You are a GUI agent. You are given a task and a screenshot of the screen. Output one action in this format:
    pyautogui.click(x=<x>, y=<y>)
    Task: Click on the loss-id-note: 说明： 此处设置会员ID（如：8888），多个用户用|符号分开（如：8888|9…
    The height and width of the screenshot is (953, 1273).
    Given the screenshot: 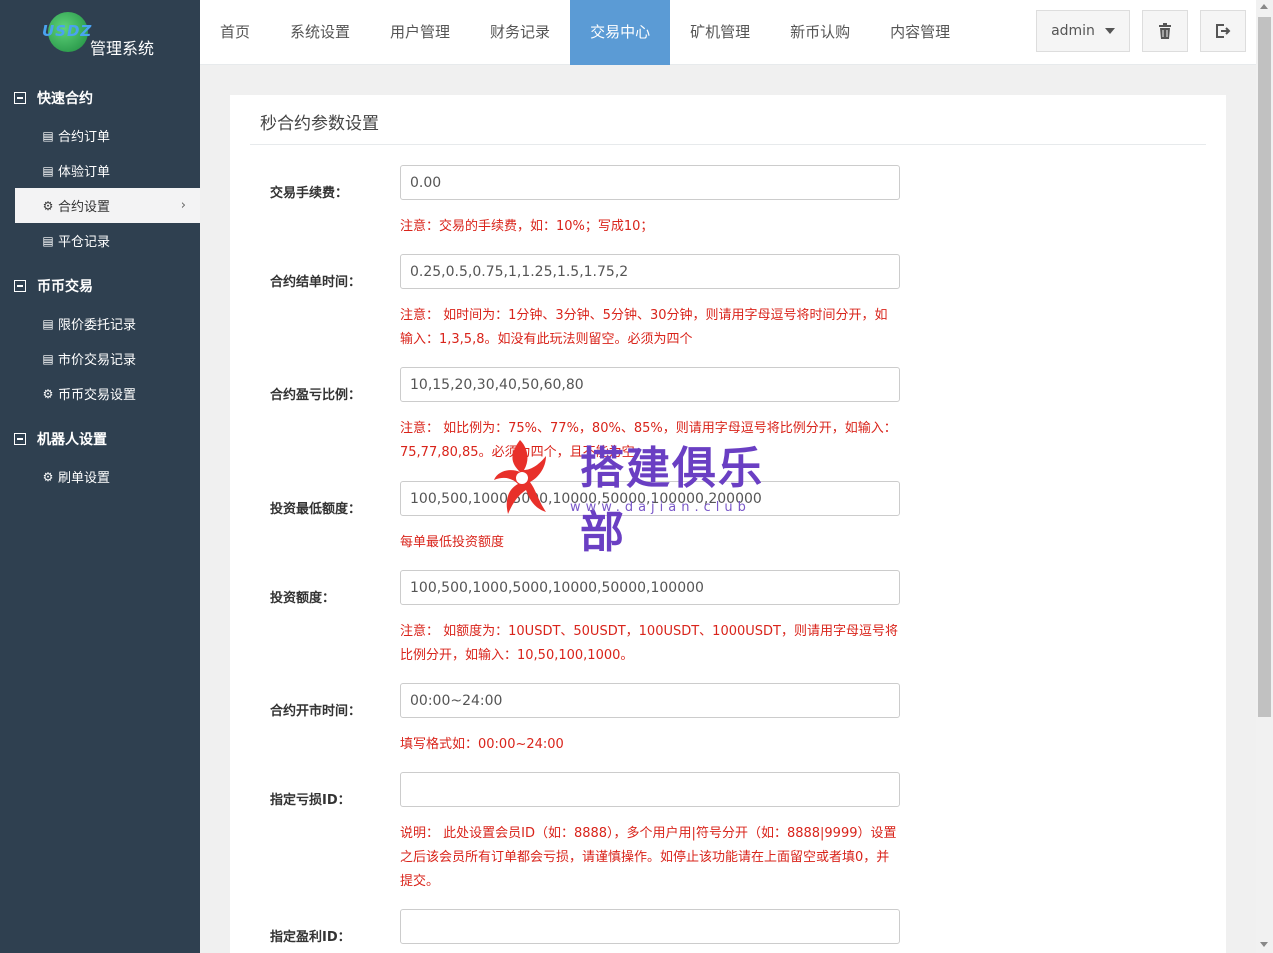 What is the action you would take?
    pyautogui.click(x=648, y=857)
    